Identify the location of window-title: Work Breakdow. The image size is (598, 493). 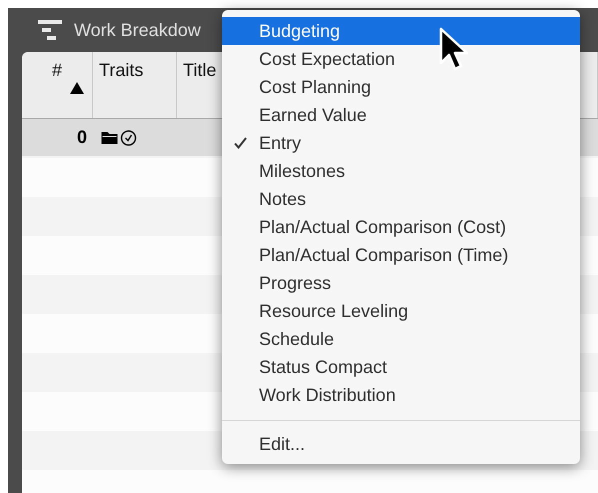
(137, 30).